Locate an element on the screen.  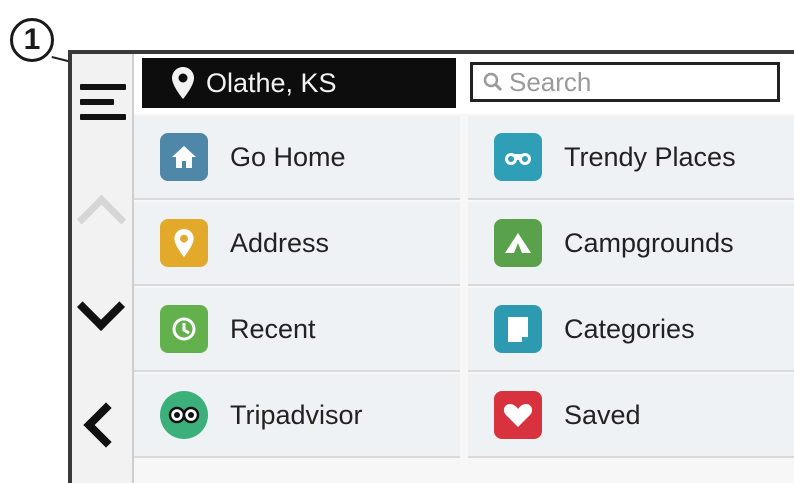
trendy-places-button: Trendy Places is located at coordinates (631, 158).